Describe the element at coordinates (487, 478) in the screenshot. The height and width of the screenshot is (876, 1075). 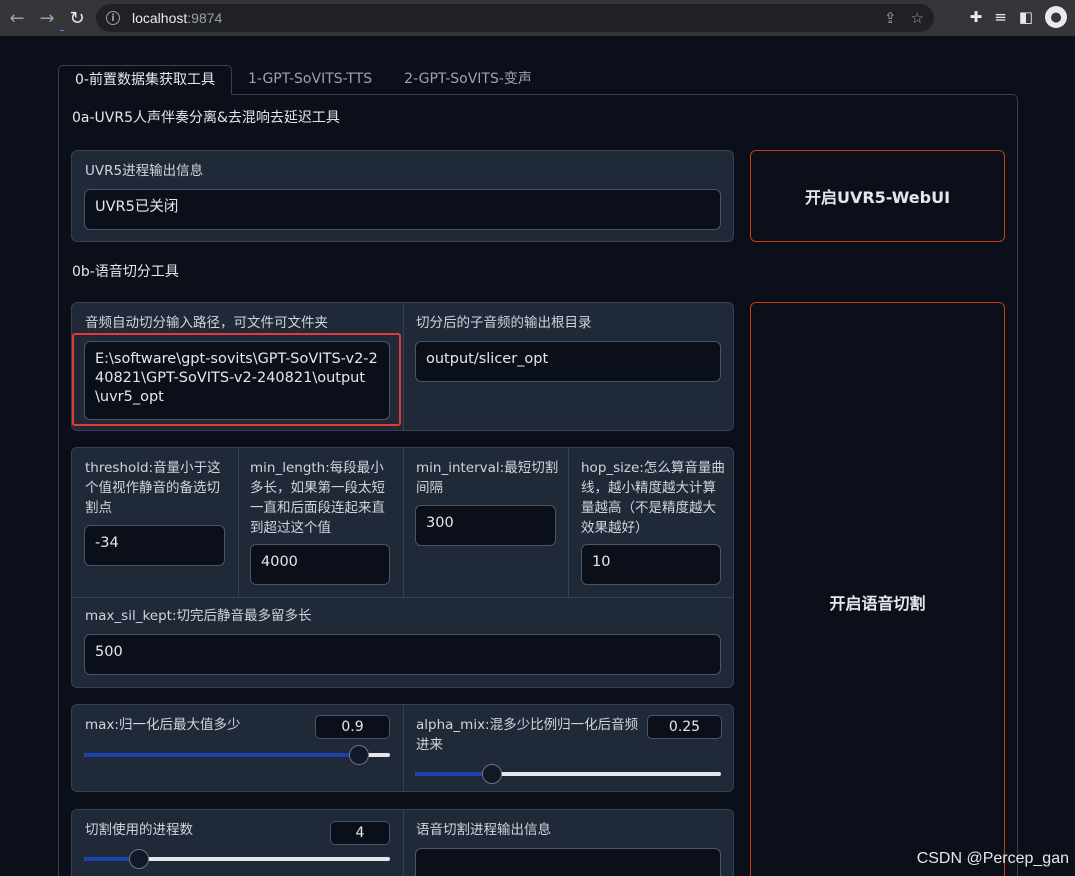
I see `min-interval-label: min_interval:最短切割间隔` at that location.